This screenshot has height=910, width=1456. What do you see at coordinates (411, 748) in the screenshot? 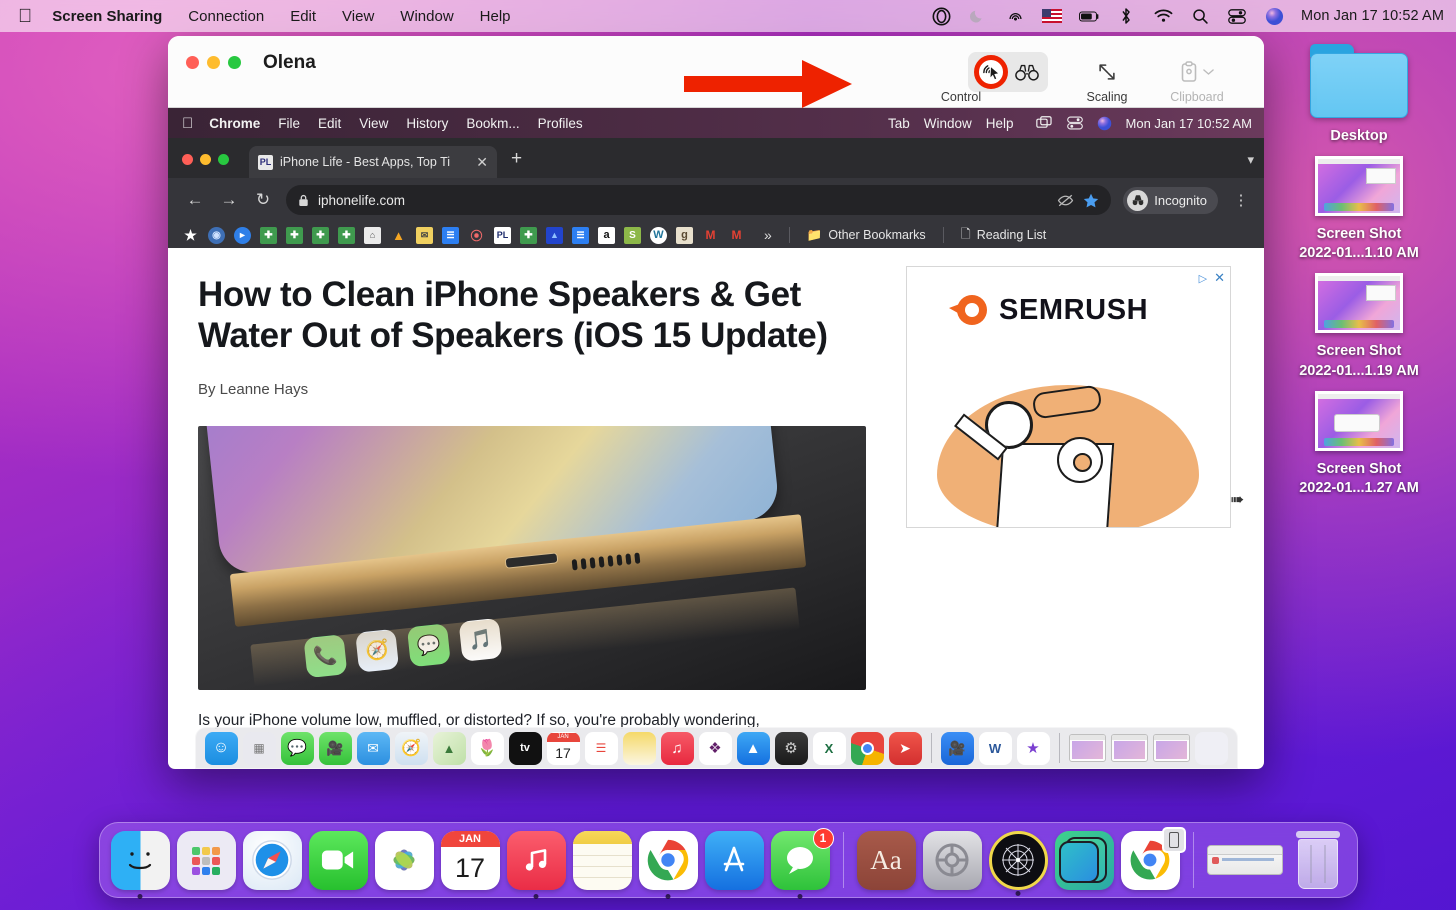
I see `dock-safari-icon: 🧭` at bounding box center [411, 748].